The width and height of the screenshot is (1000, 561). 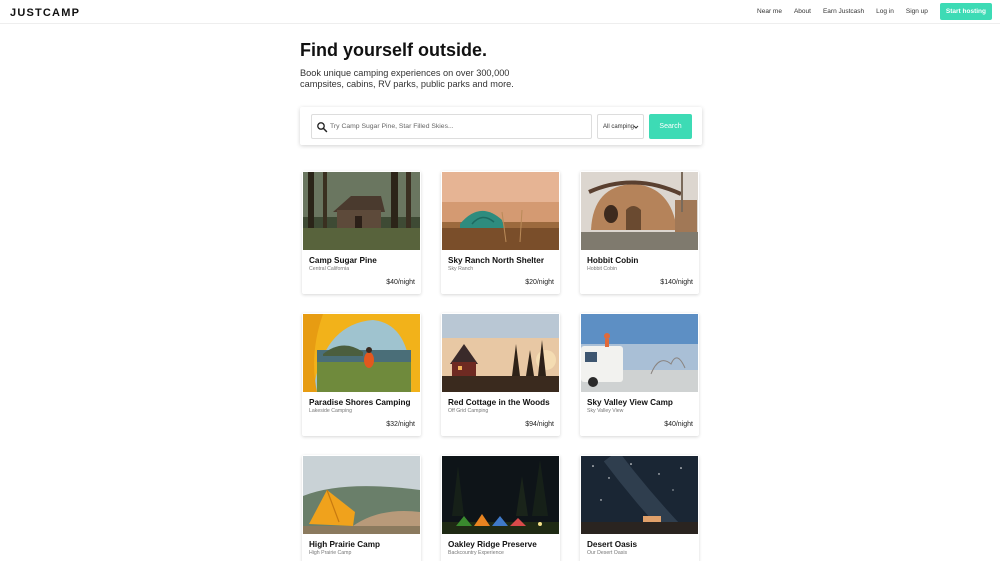 What do you see at coordinates (344, 544) in the screenshot?
I see `listing-title: High Prairie Camp` at bounding box center [344, 544].